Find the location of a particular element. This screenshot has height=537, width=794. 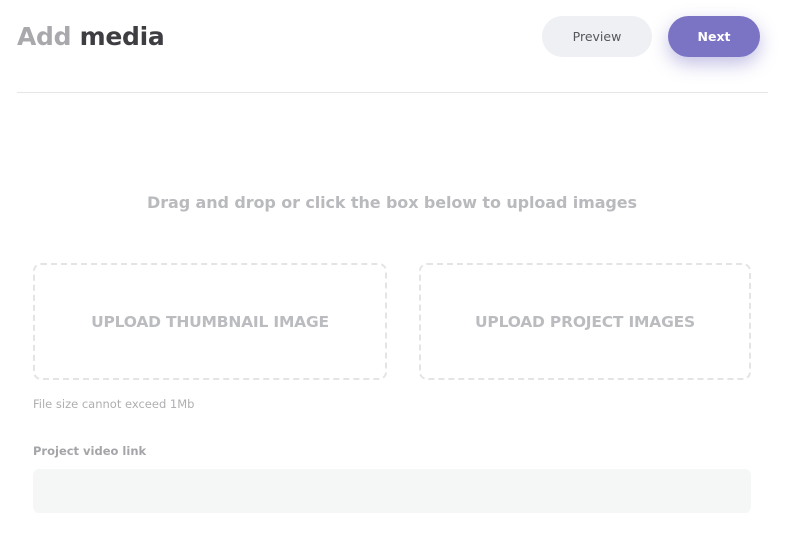

preview-button: Preview is located at coordinates (597, 36).